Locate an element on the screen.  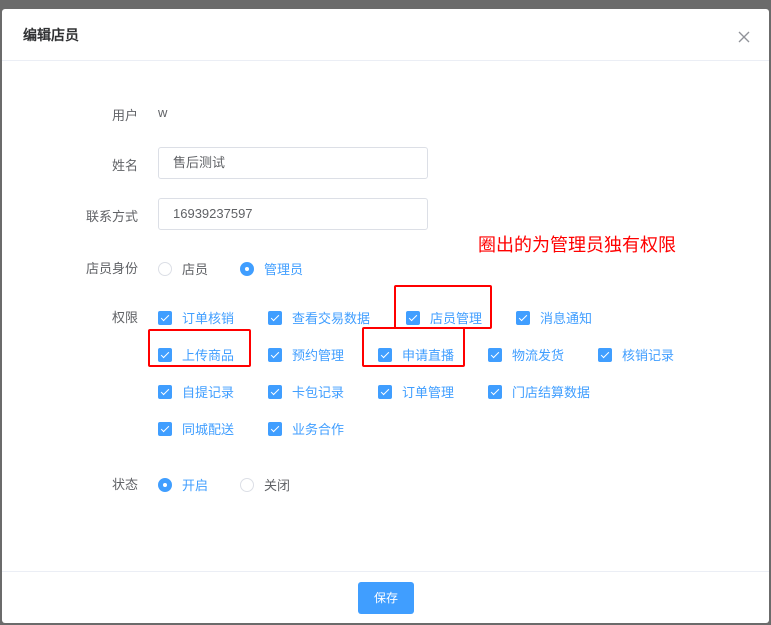
dialog-header: 编辑店员 is located at coordinates (385, 35).